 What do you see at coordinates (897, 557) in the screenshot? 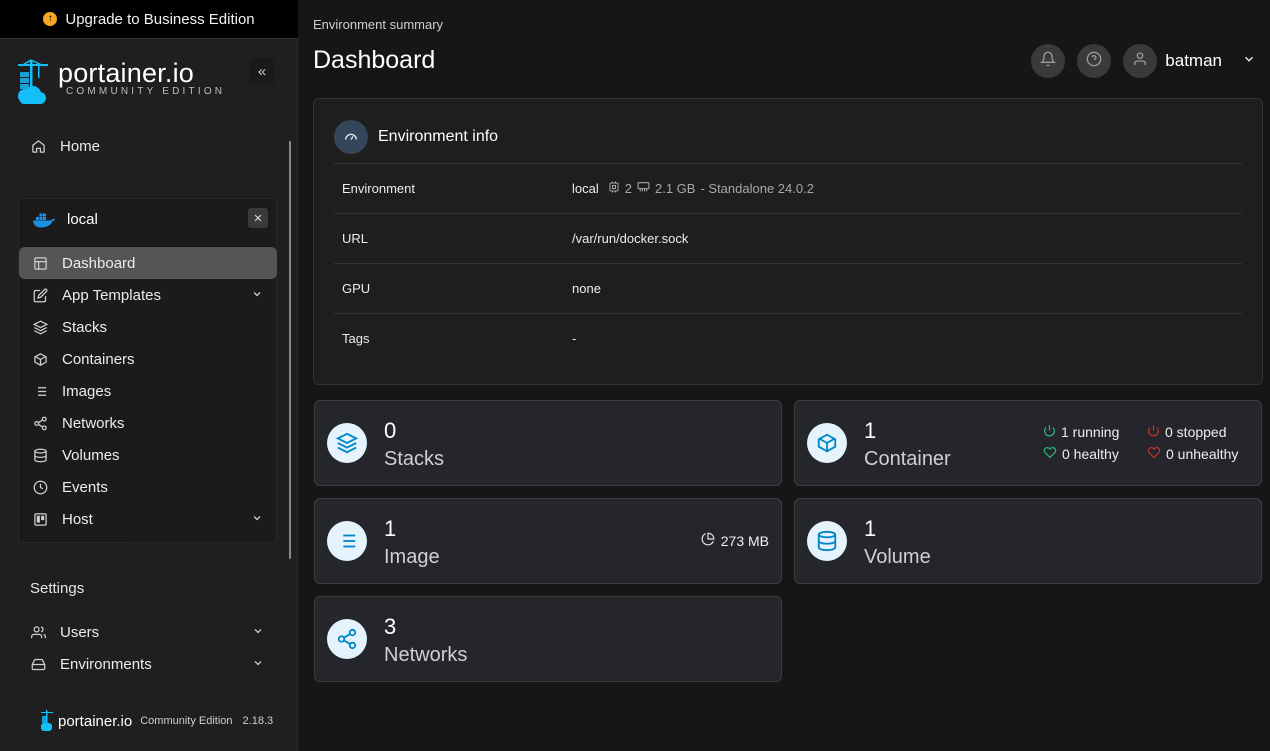
I see `volumes-label: Volume` at bounding box center [897, 557].